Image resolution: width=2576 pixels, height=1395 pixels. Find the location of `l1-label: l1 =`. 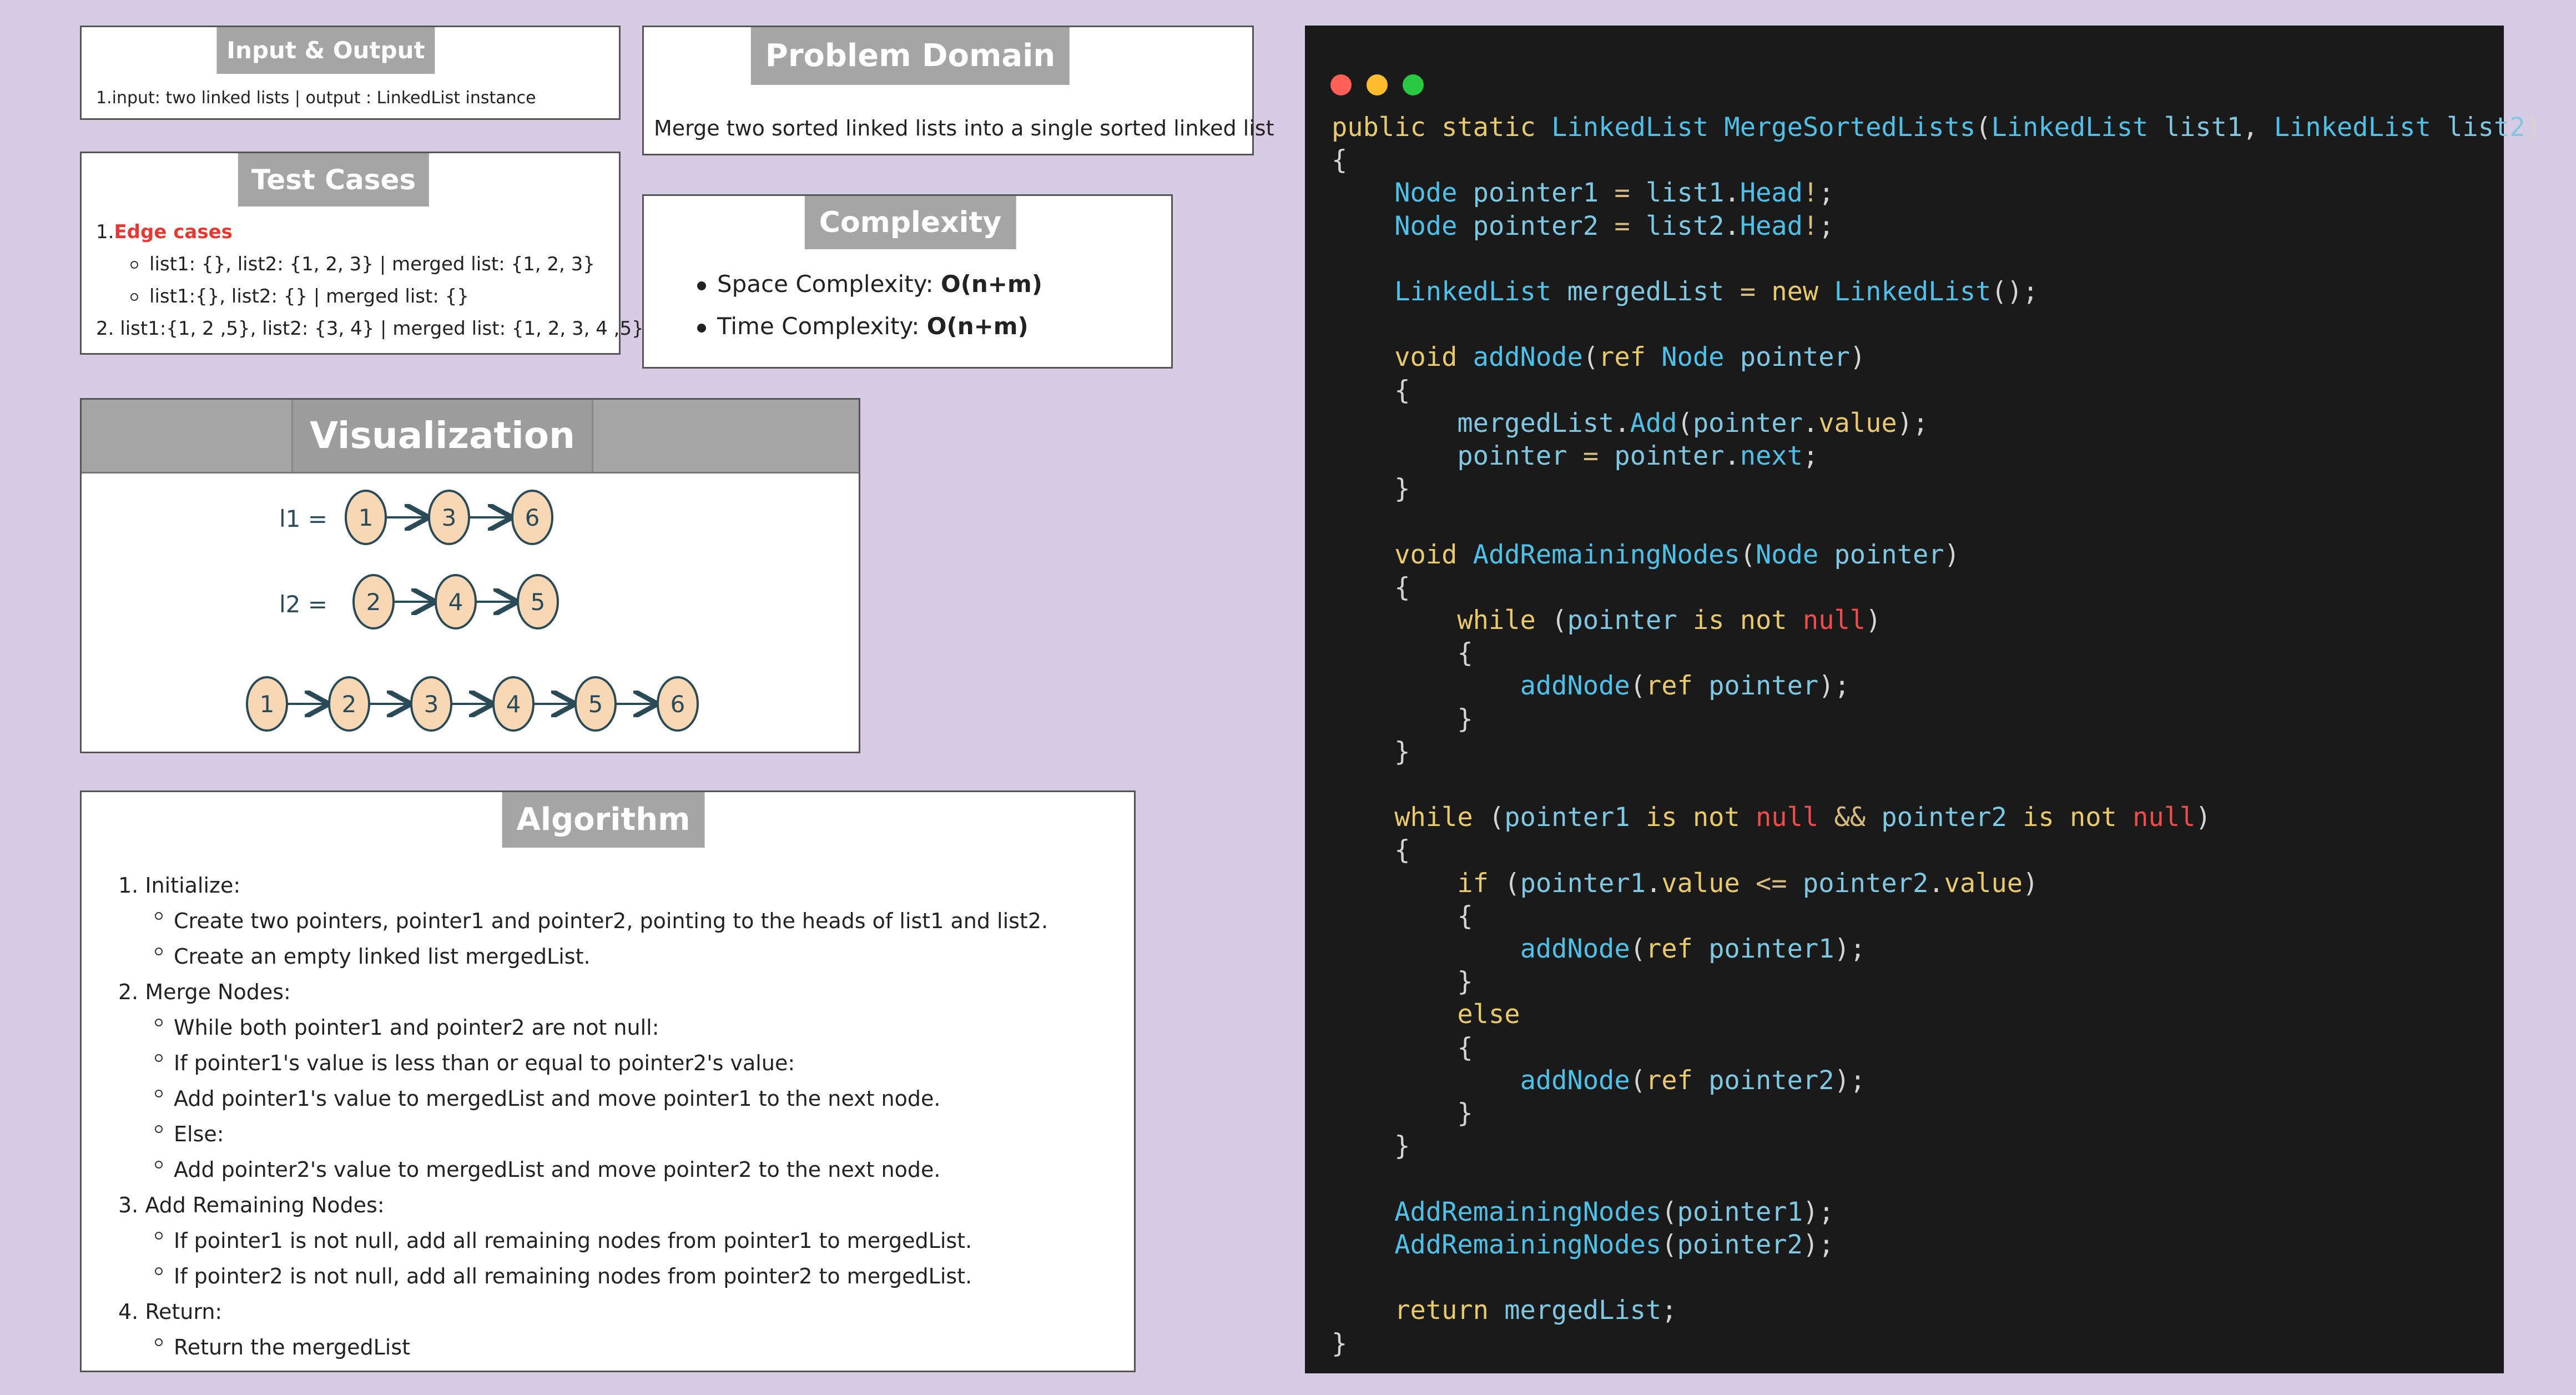

l1-label: l1 = is located at coordinates (303, 518).